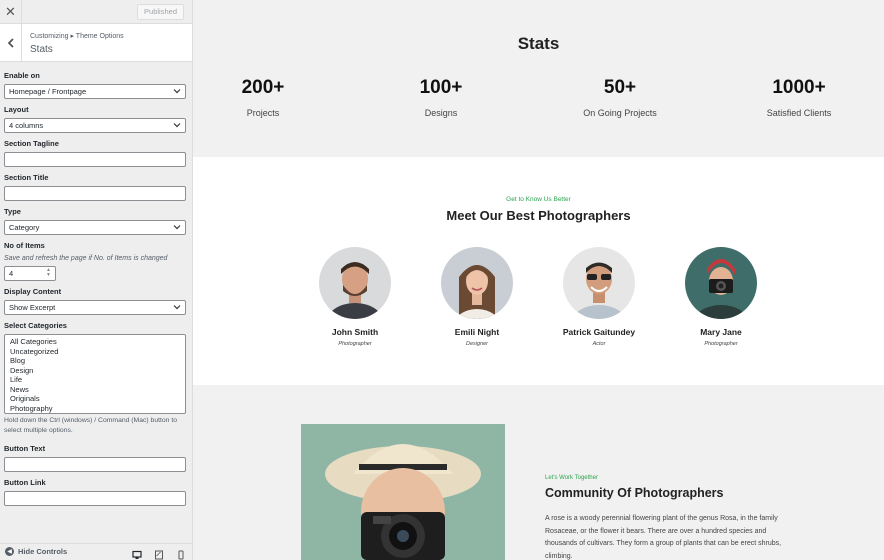 The height and width of the screenshot is (560, 884). I want to click on desktop-icon, so click(137, 553).